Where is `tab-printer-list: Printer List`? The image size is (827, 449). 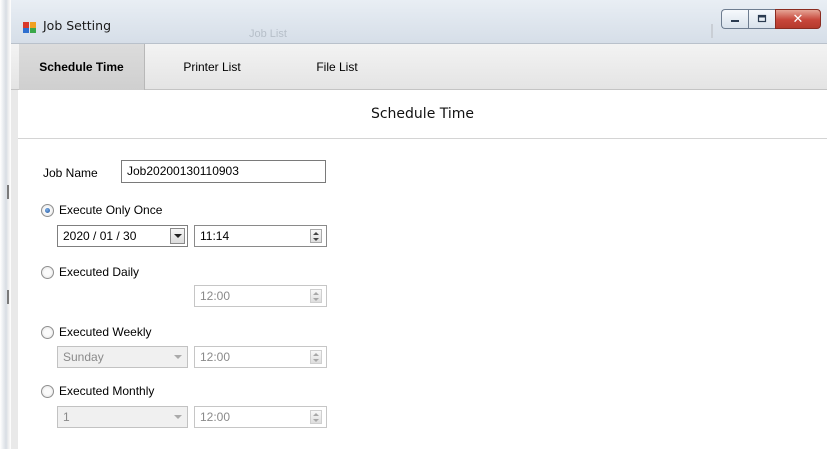
tab-printer-list: Printer List is located at coordinates (212, 67).